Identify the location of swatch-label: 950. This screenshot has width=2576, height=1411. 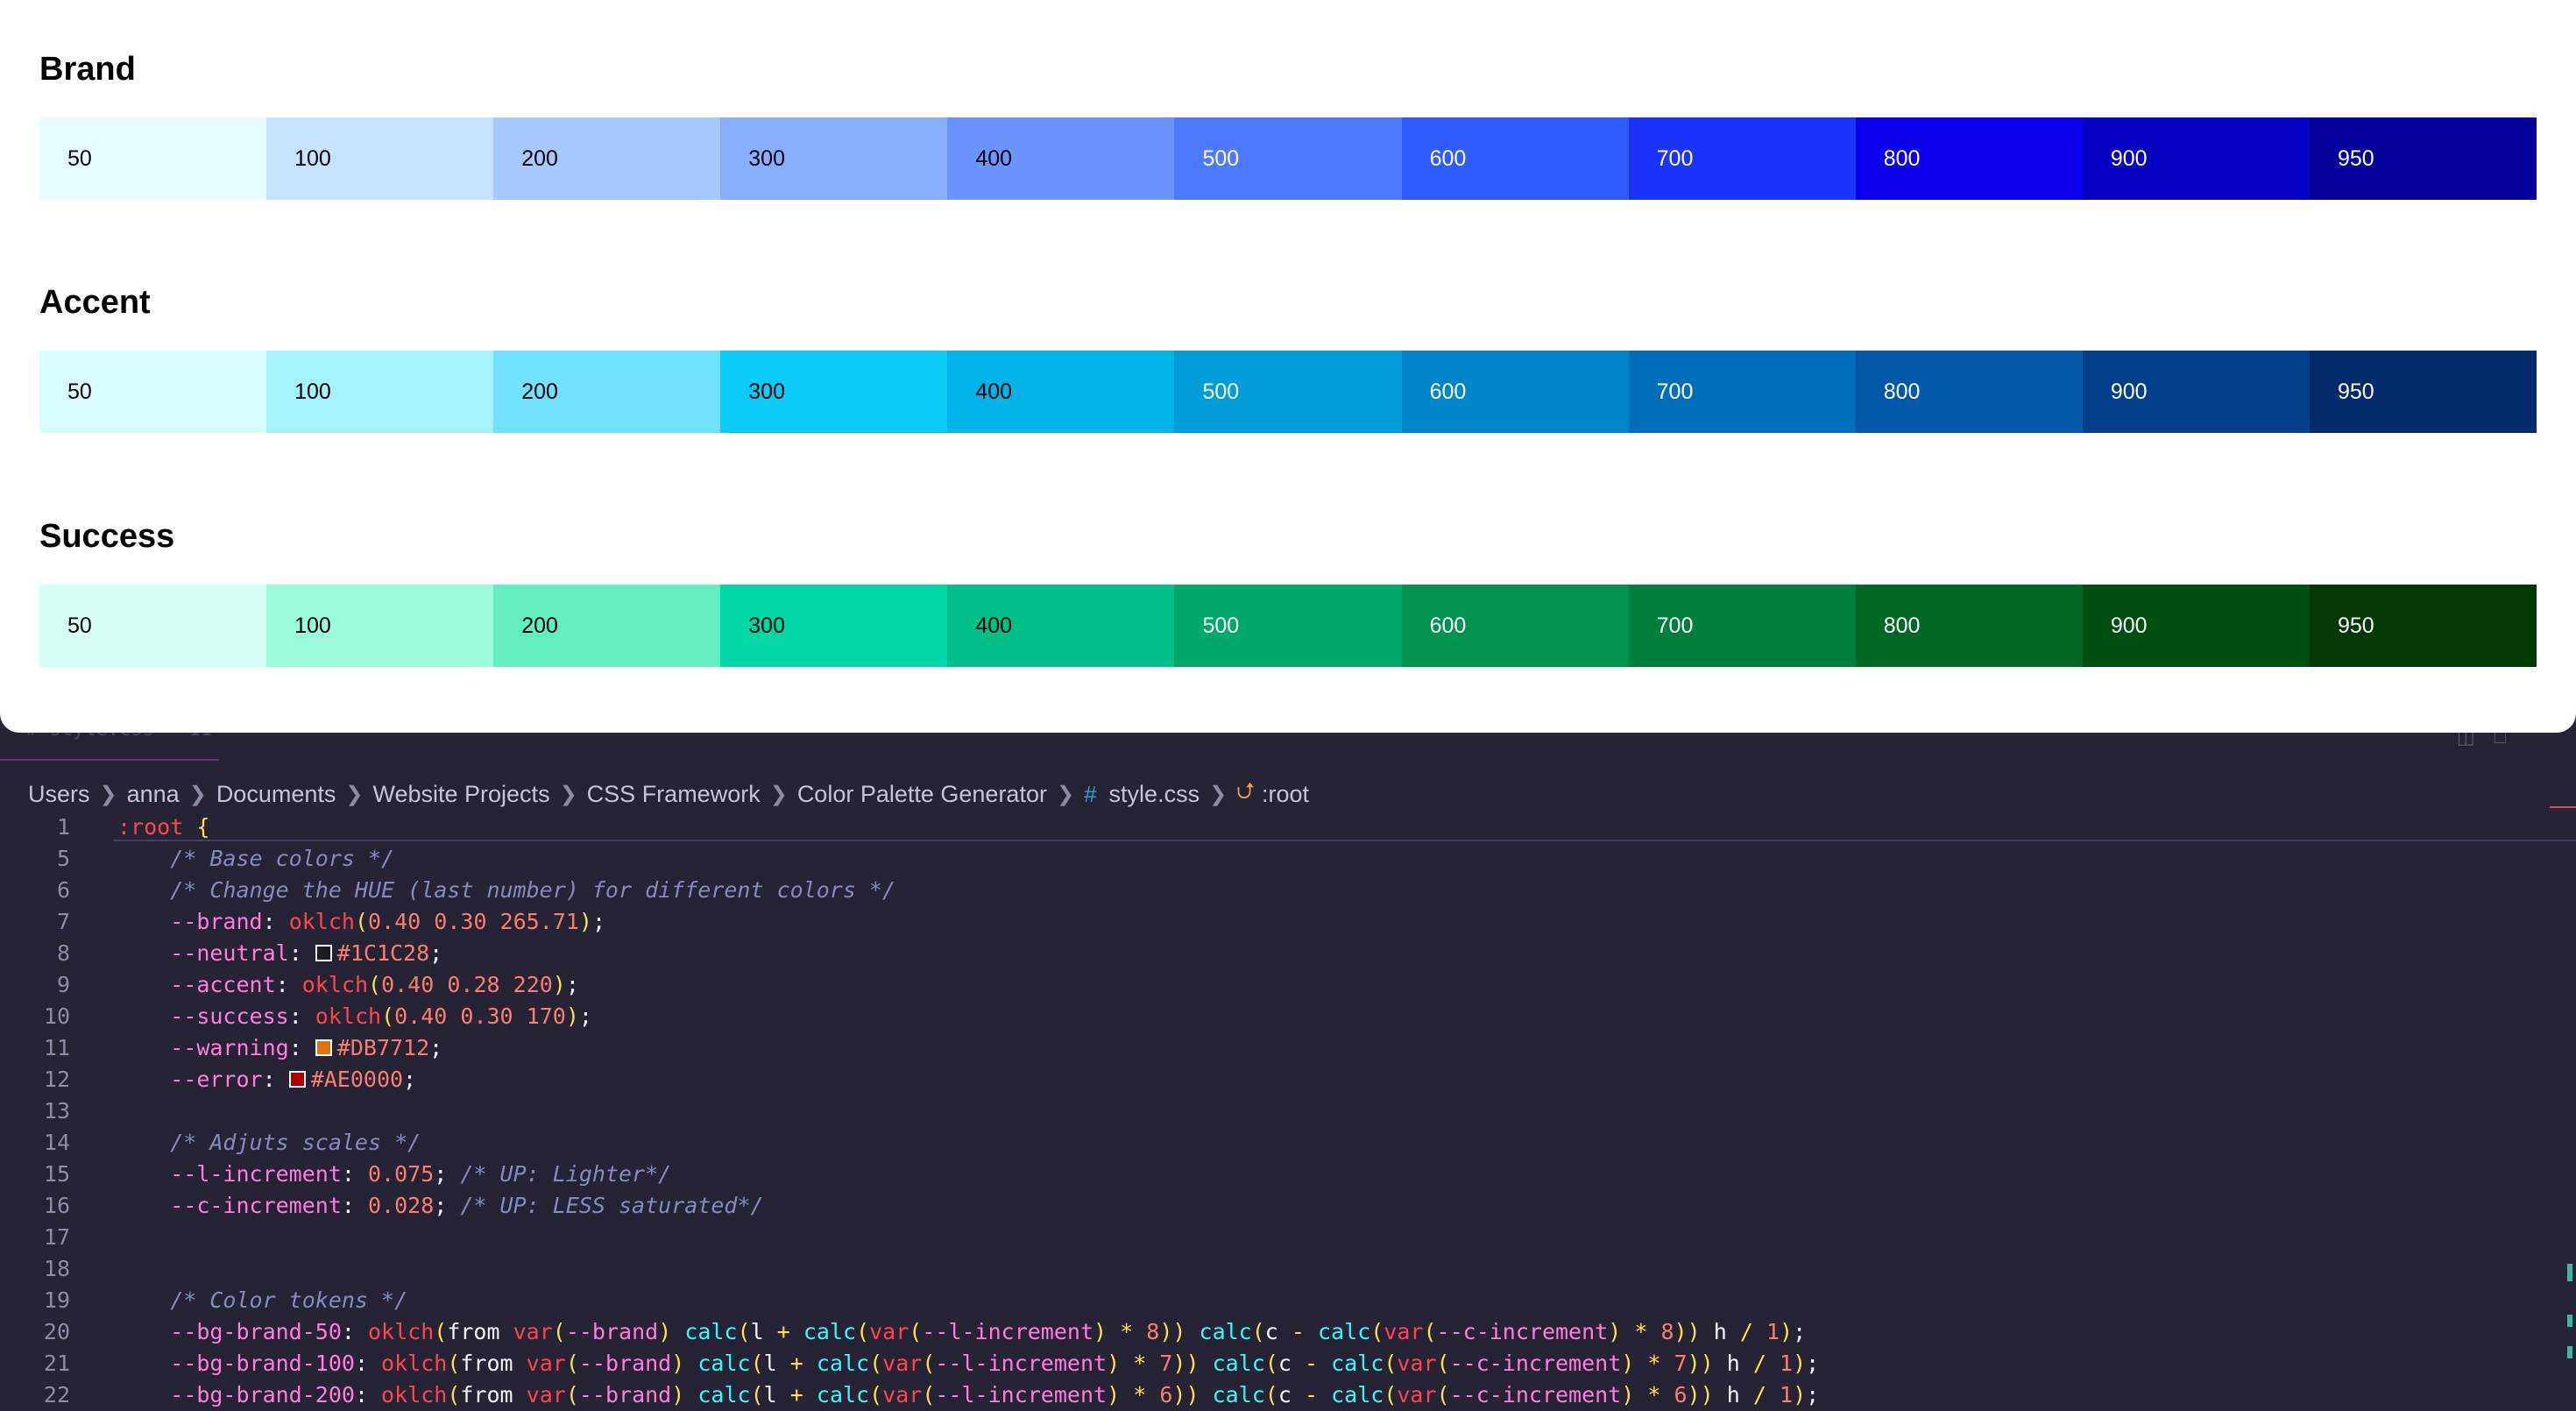
(2355, 158).